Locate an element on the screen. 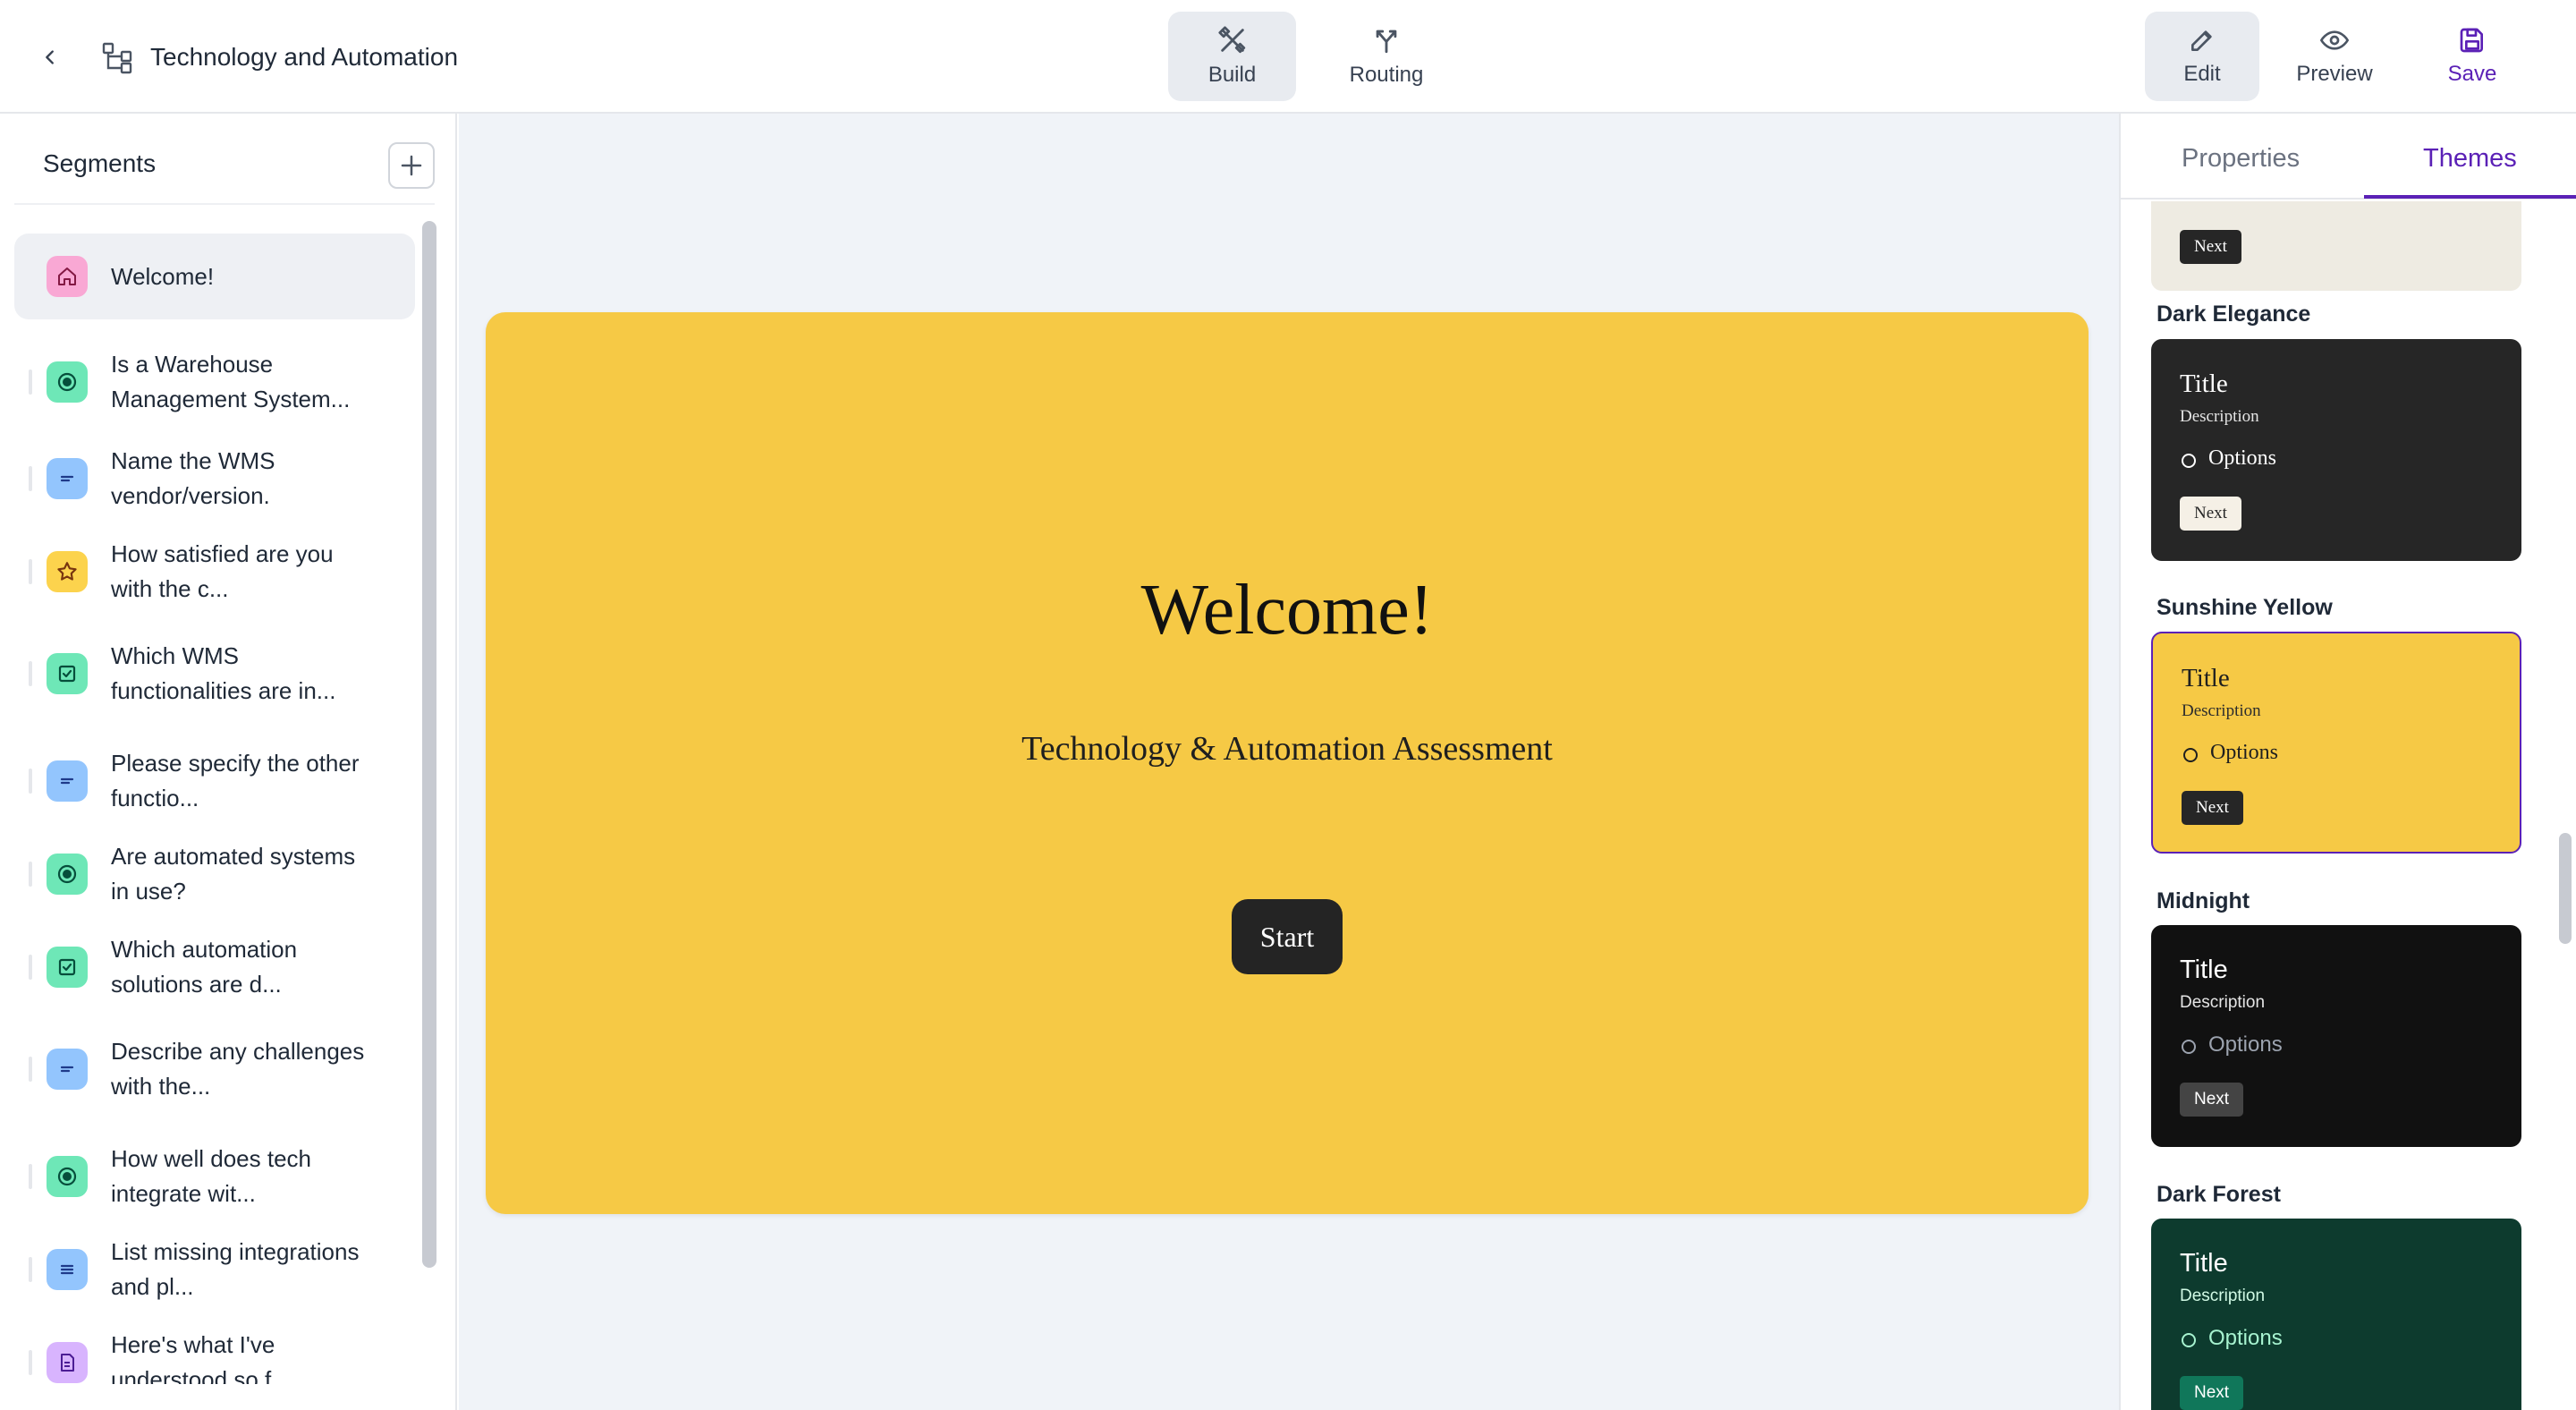 The image size is (2576, 1410). theme-card-midnight: Title Description Options Next is located at coordinates (2336, 1036).